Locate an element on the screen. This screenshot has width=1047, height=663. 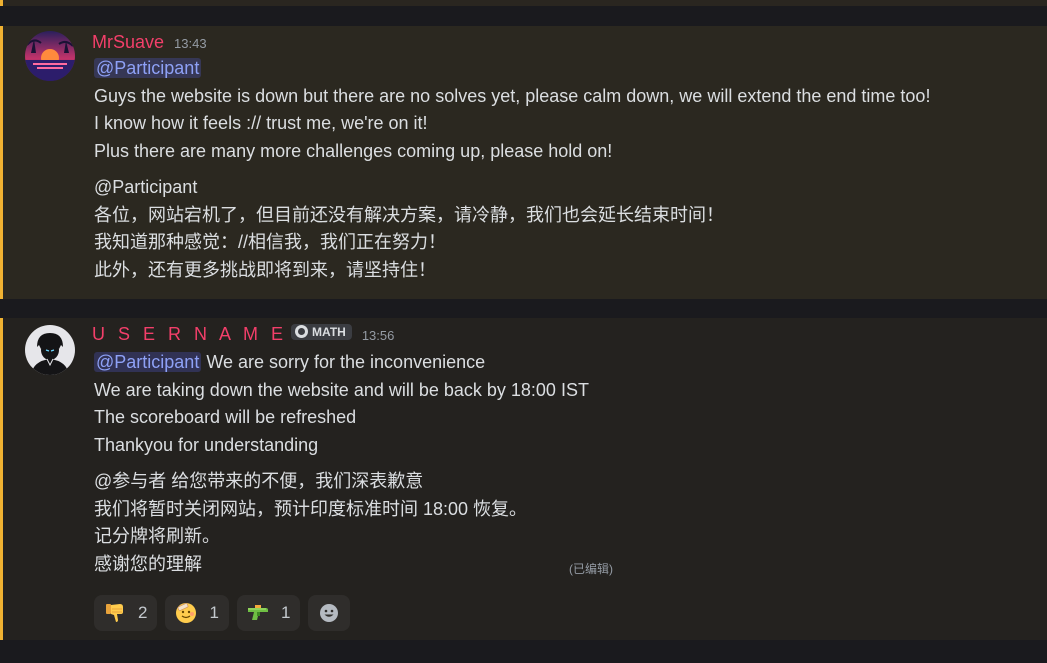
smiley-add-icon is located at coordinates (329, 613).